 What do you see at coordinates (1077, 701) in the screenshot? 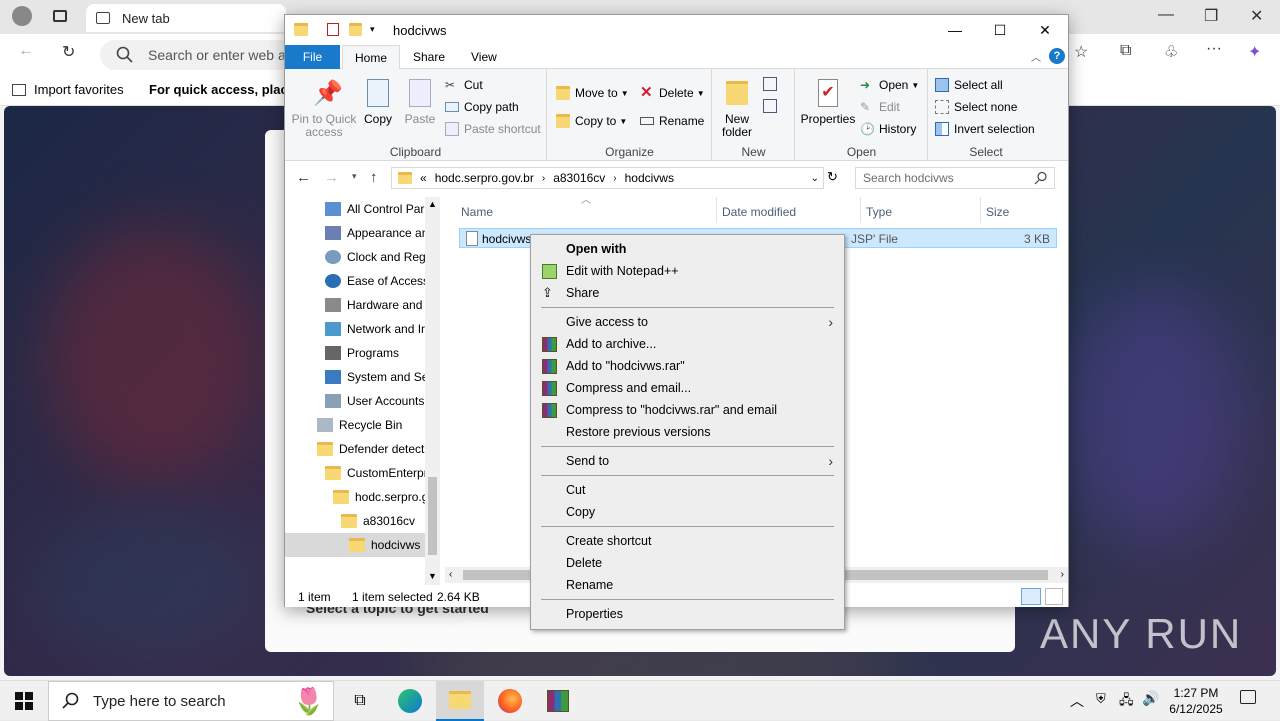
I see `tray-overflow-icon: ︿` at bounding box center [1077, 701].